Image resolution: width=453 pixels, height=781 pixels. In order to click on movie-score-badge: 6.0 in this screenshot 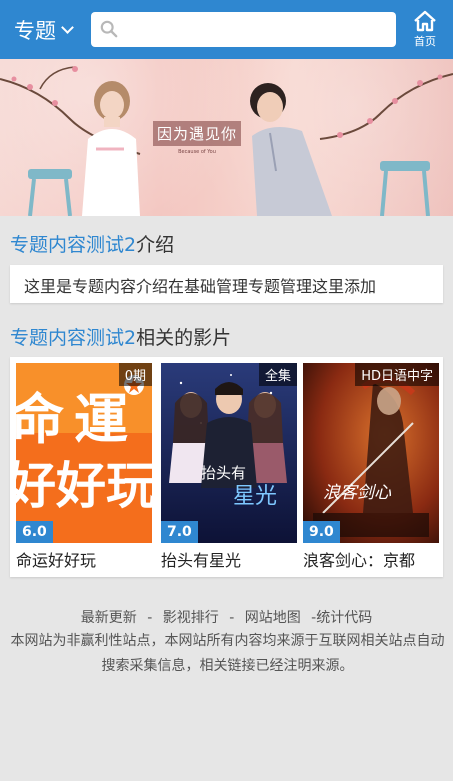, I will do `click(34, 532)`.